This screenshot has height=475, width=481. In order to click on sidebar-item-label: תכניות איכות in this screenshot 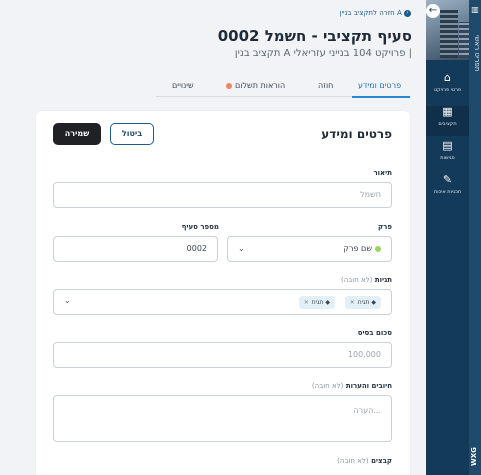, I will do `click(447, 192)`.